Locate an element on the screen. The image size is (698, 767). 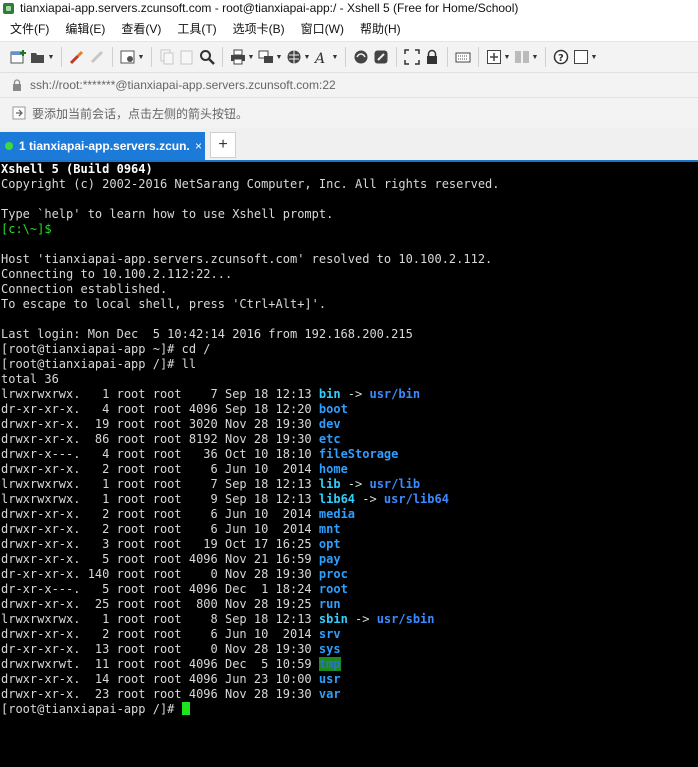
file-name: fileStorage is located at coordinates (358, 454).